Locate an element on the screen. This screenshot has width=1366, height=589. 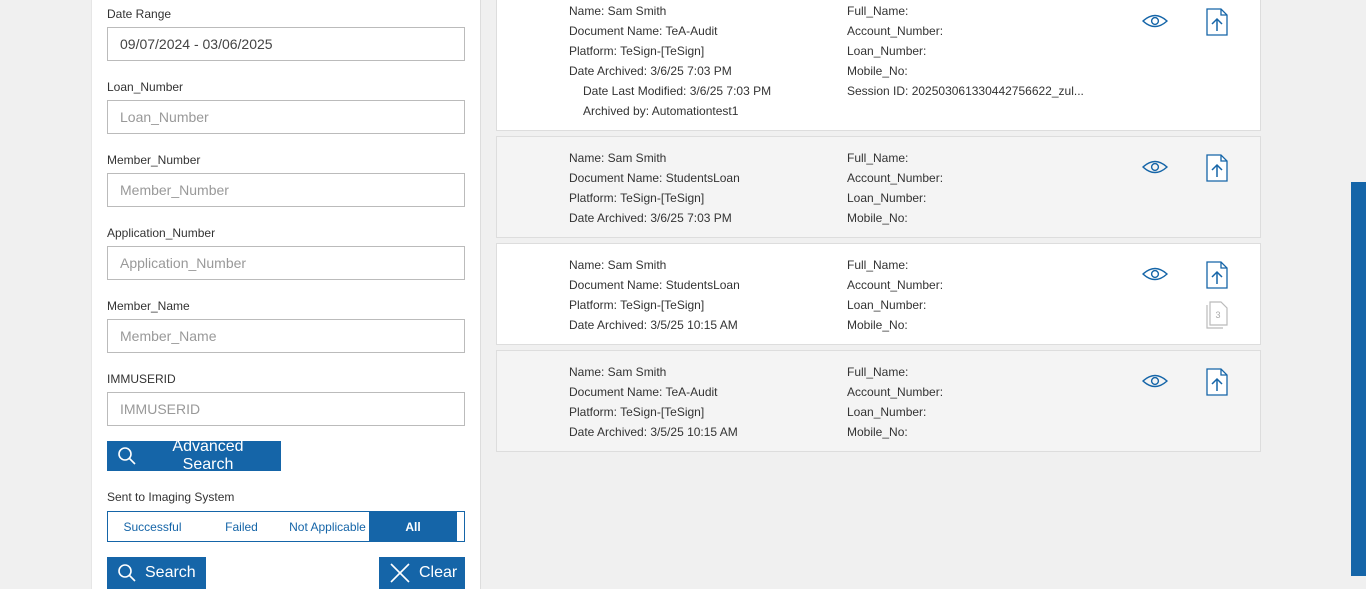
sent-to-imaging-label: Sent to Imaging System is located at coordinates (171, 497).